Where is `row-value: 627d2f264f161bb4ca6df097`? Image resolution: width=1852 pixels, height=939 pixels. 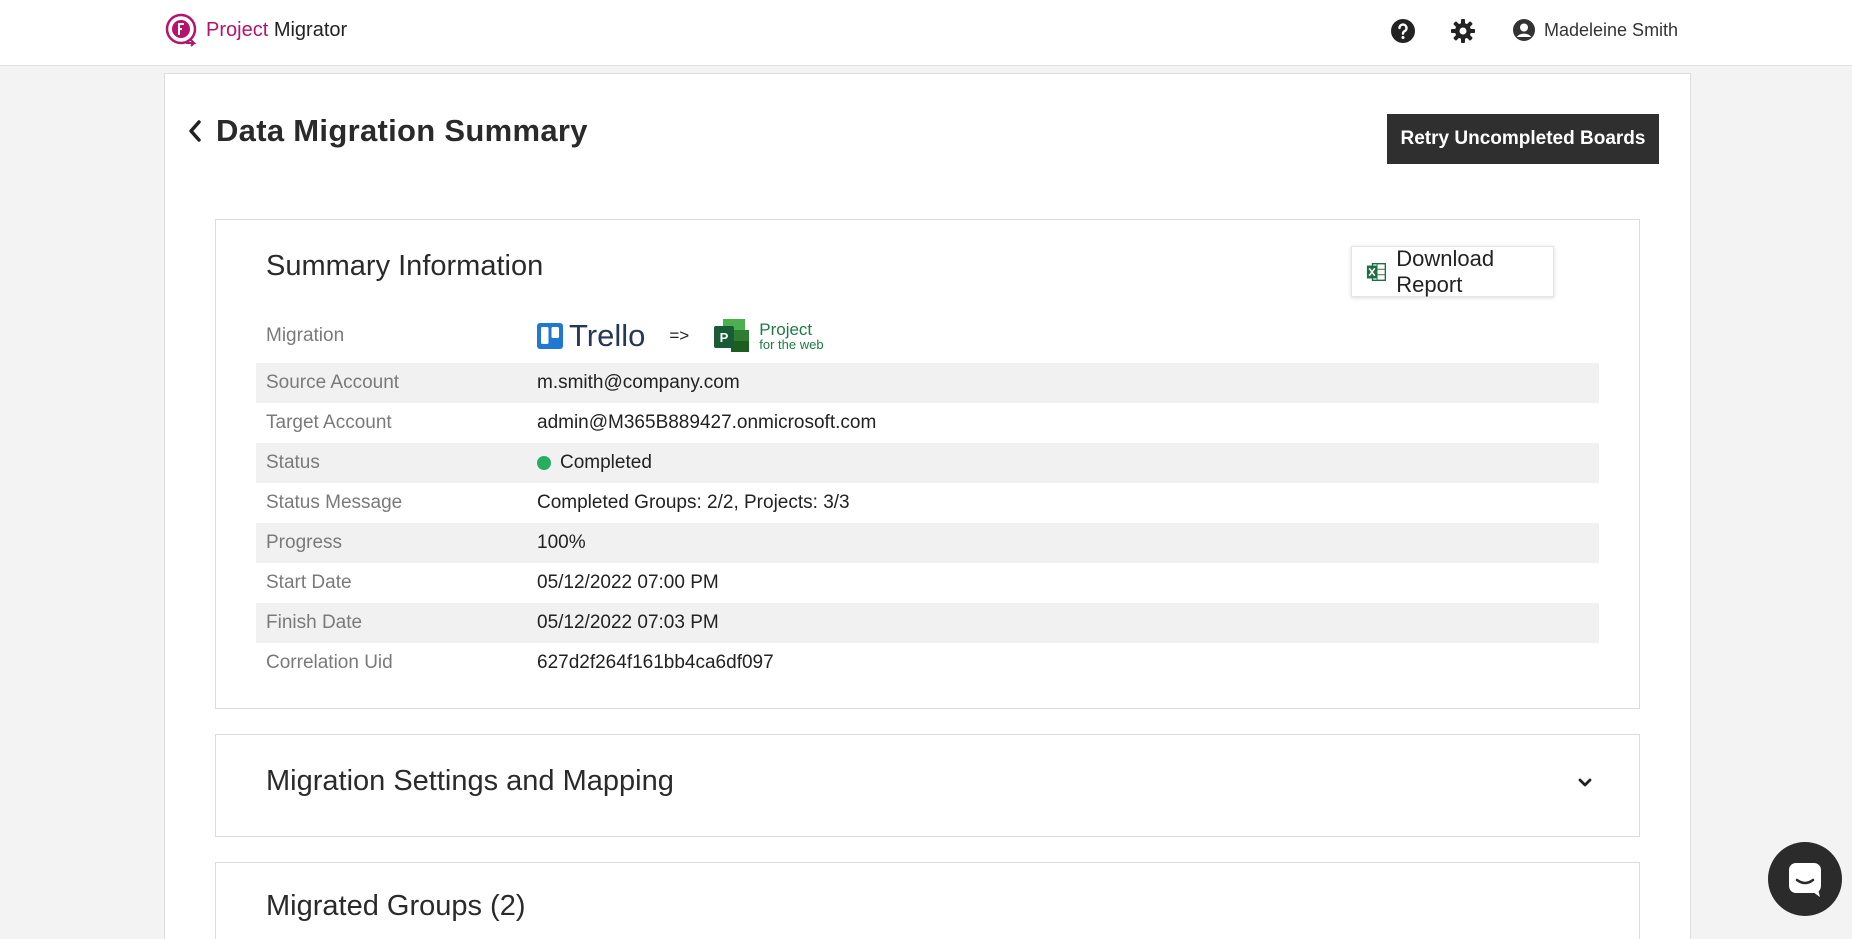 row-value: 627d2f264f161bb4ca6df097 is located at coordinates (655, 662).